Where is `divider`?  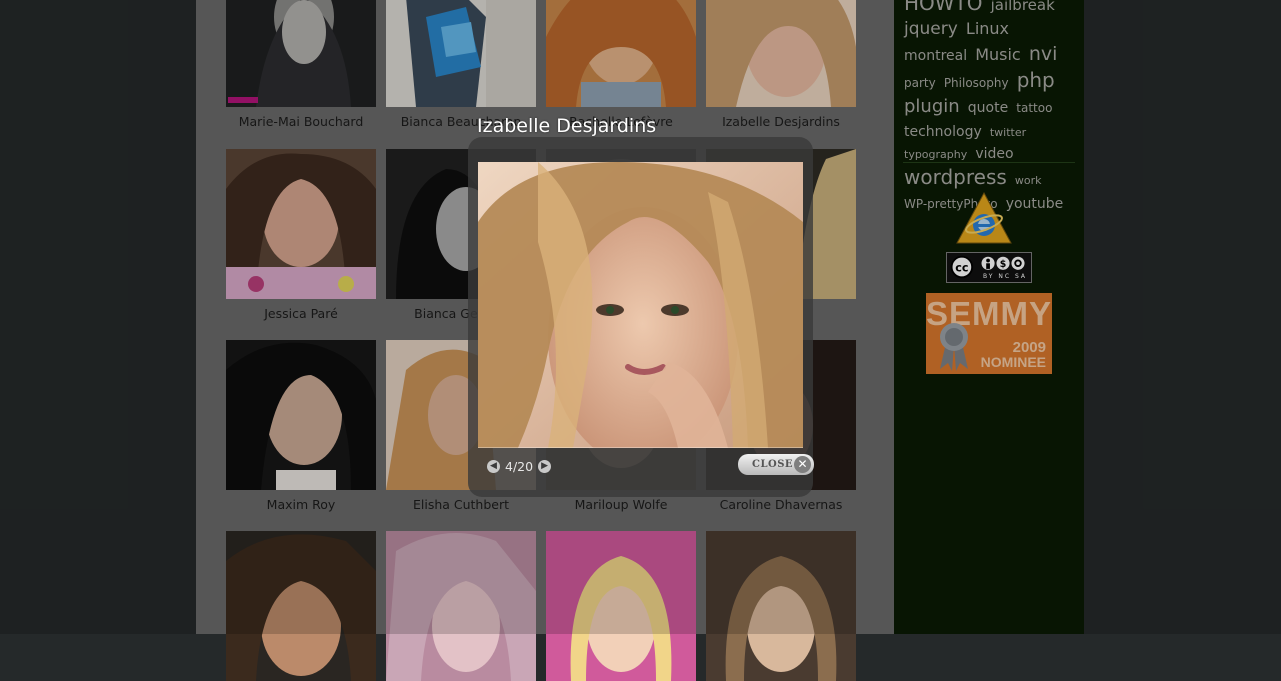 divider is located at coordinates (640, 447).